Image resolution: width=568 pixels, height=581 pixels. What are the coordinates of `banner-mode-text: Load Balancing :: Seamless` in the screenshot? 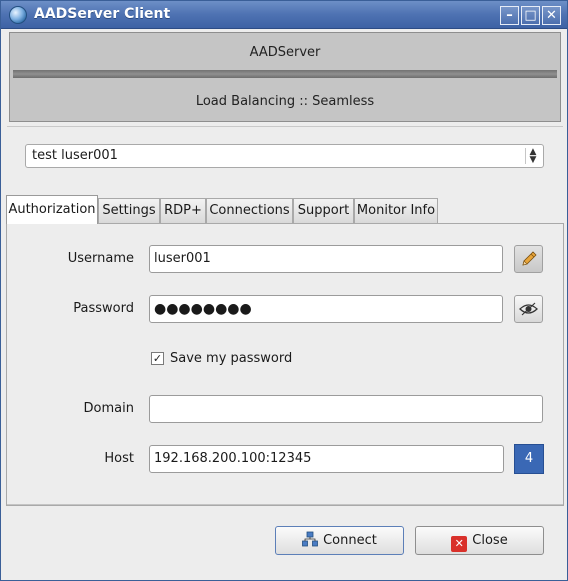 It's located at (285, 101).